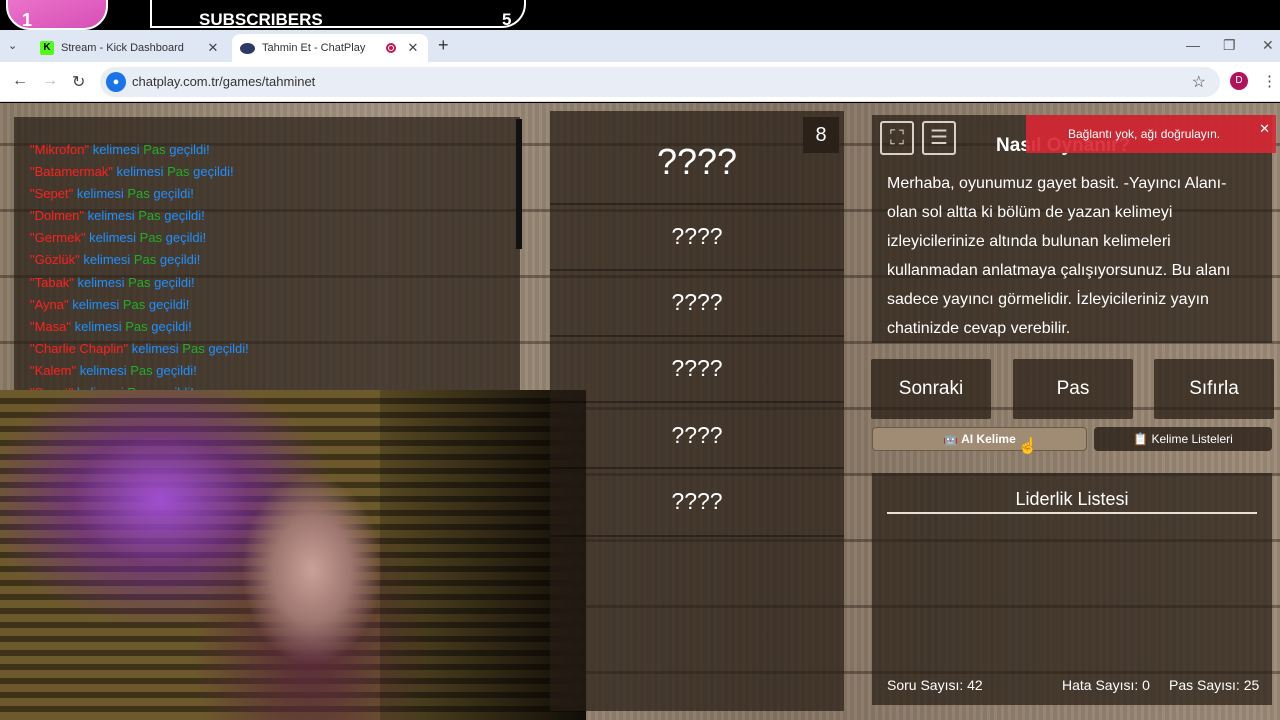 Image resolution: width=1280 pixels, height=720 pixels. I want to click on address-bar: ● chatplay.com.tr/games/tahminet ☆, so click(660, 82).